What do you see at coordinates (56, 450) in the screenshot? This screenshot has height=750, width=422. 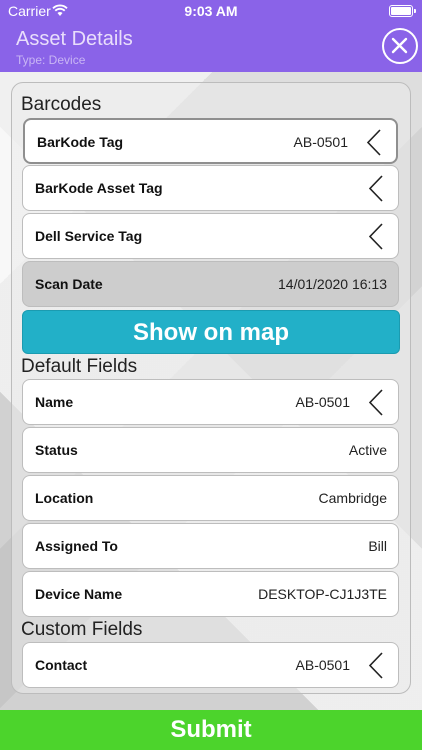 I see `row-label: Status` at bounding box center [56, 450].